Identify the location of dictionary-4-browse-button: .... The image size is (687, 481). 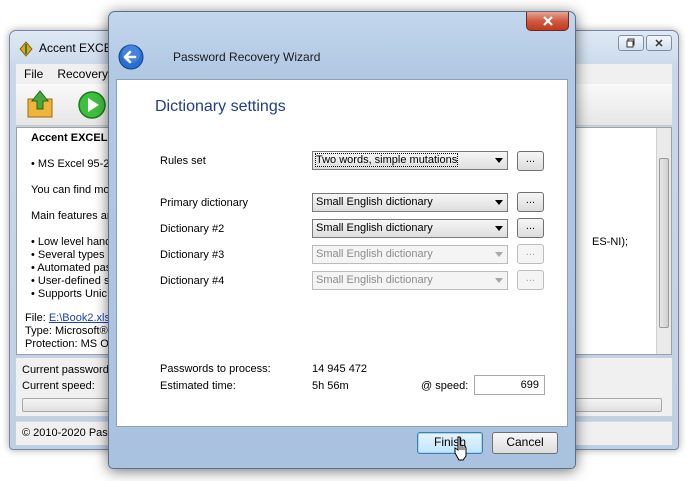
(530, 280).